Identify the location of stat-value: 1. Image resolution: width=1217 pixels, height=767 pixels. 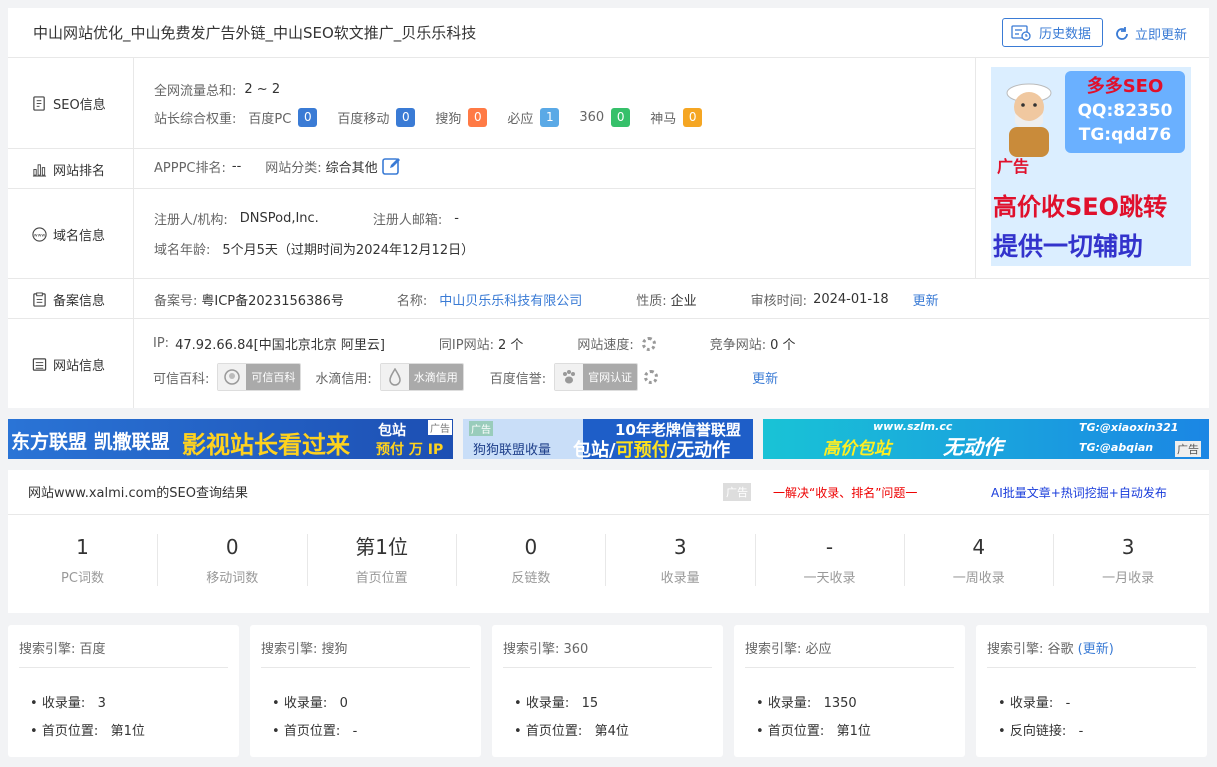
(82, 547).